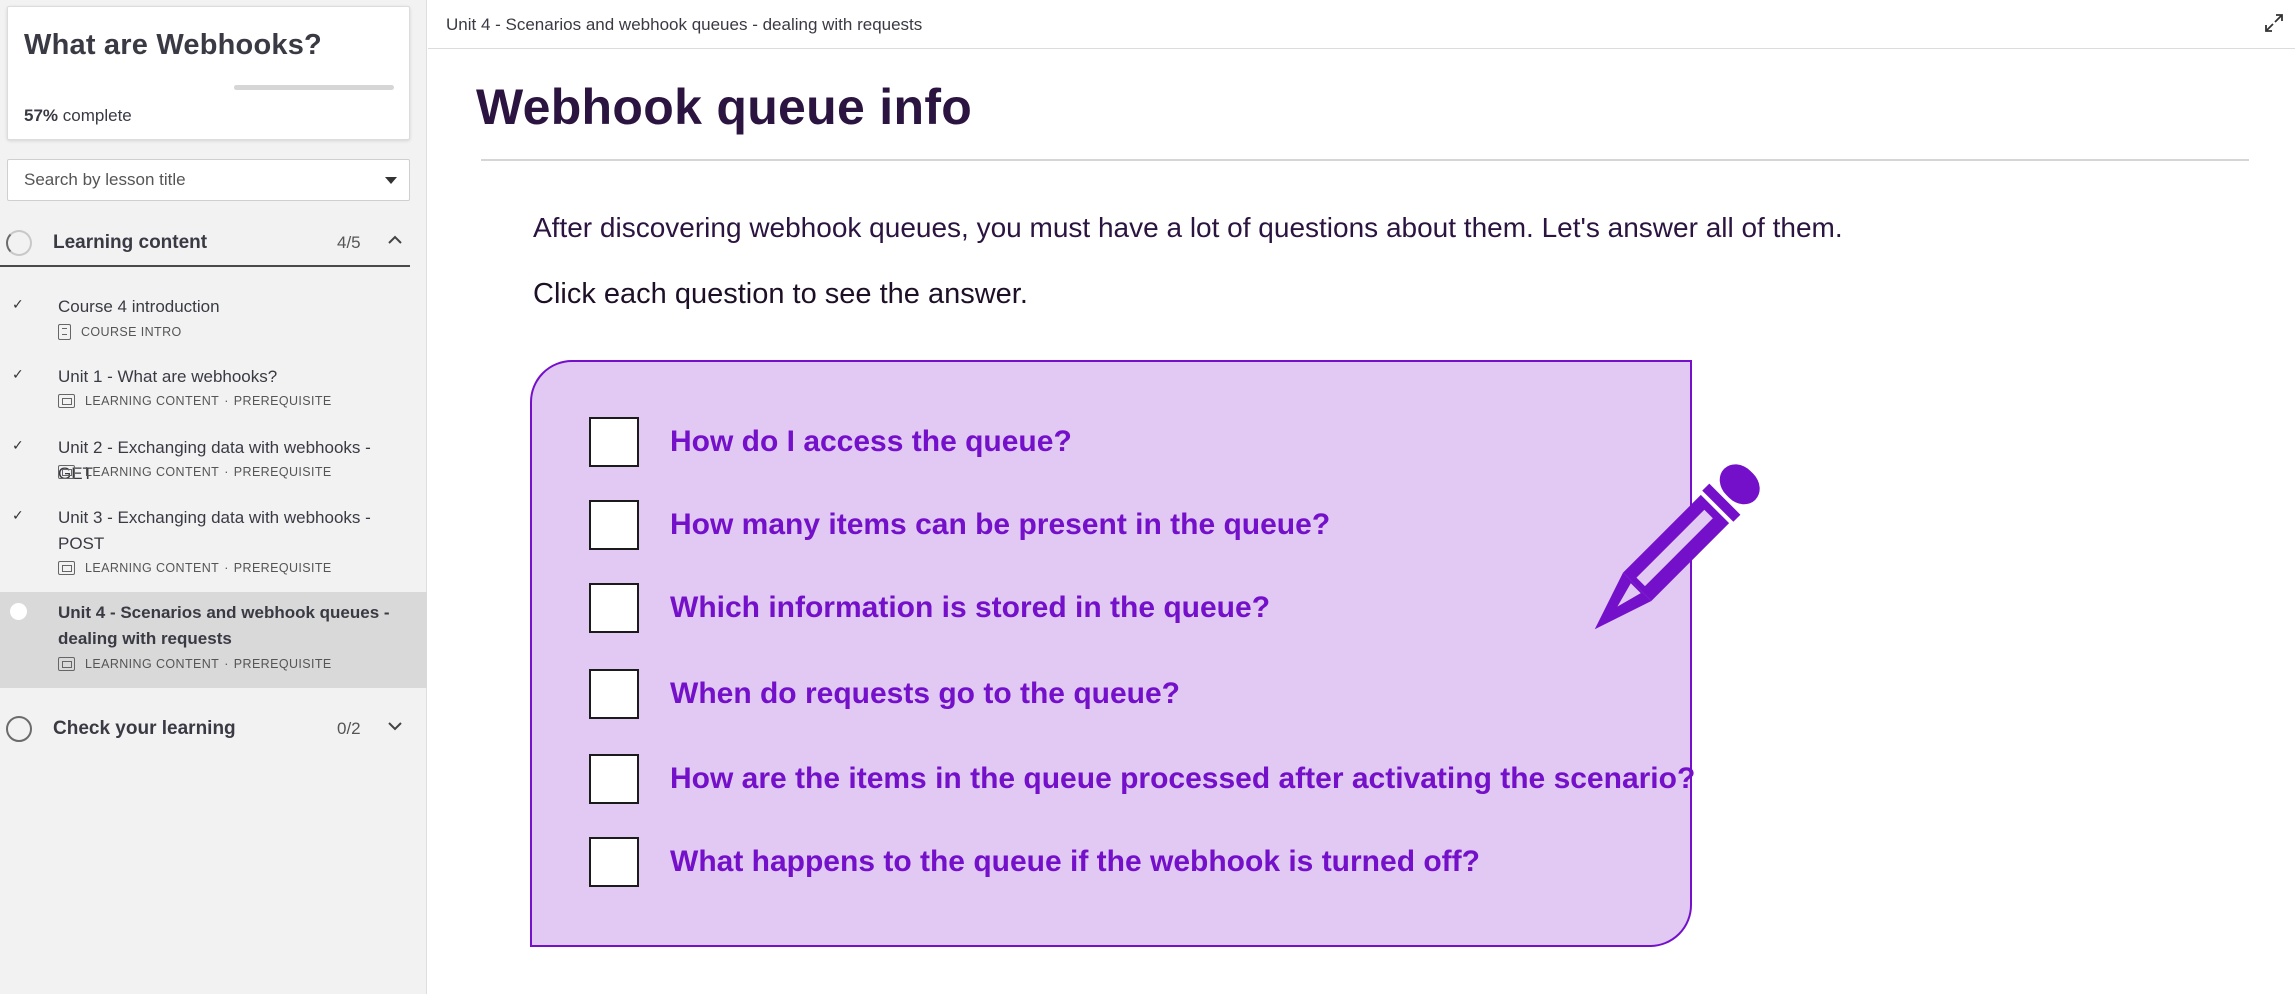  Describe the element at coordinates (18, 611) in the screenshot. I see `current-lesson-dot-icon` at that location.